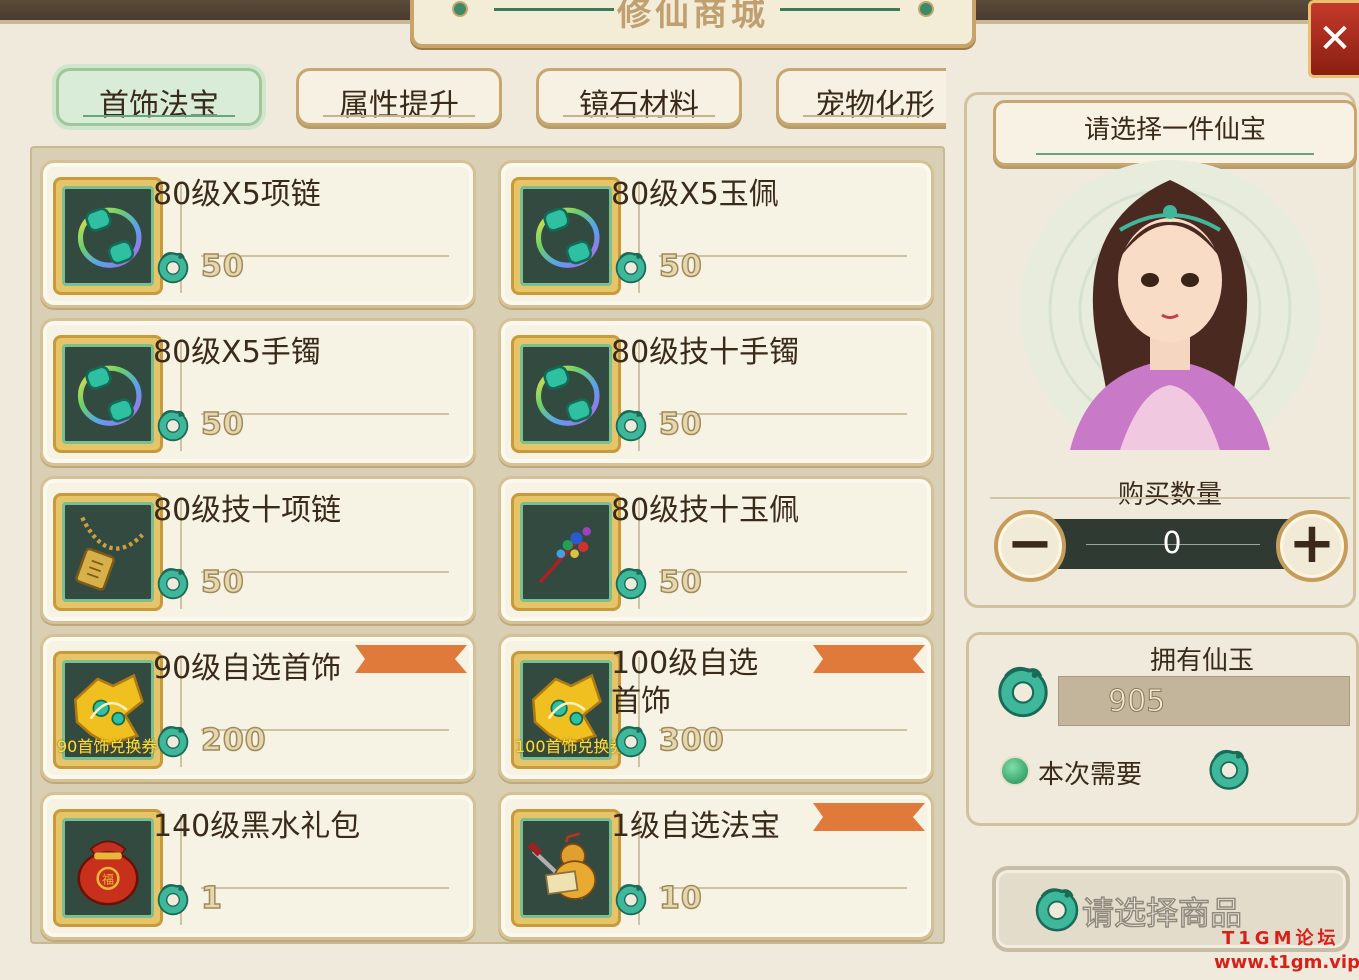 This screenshot has width=1359, height=980. I want to click on shop-item-card: 80级X5玉佩 50, so click(716, 234).